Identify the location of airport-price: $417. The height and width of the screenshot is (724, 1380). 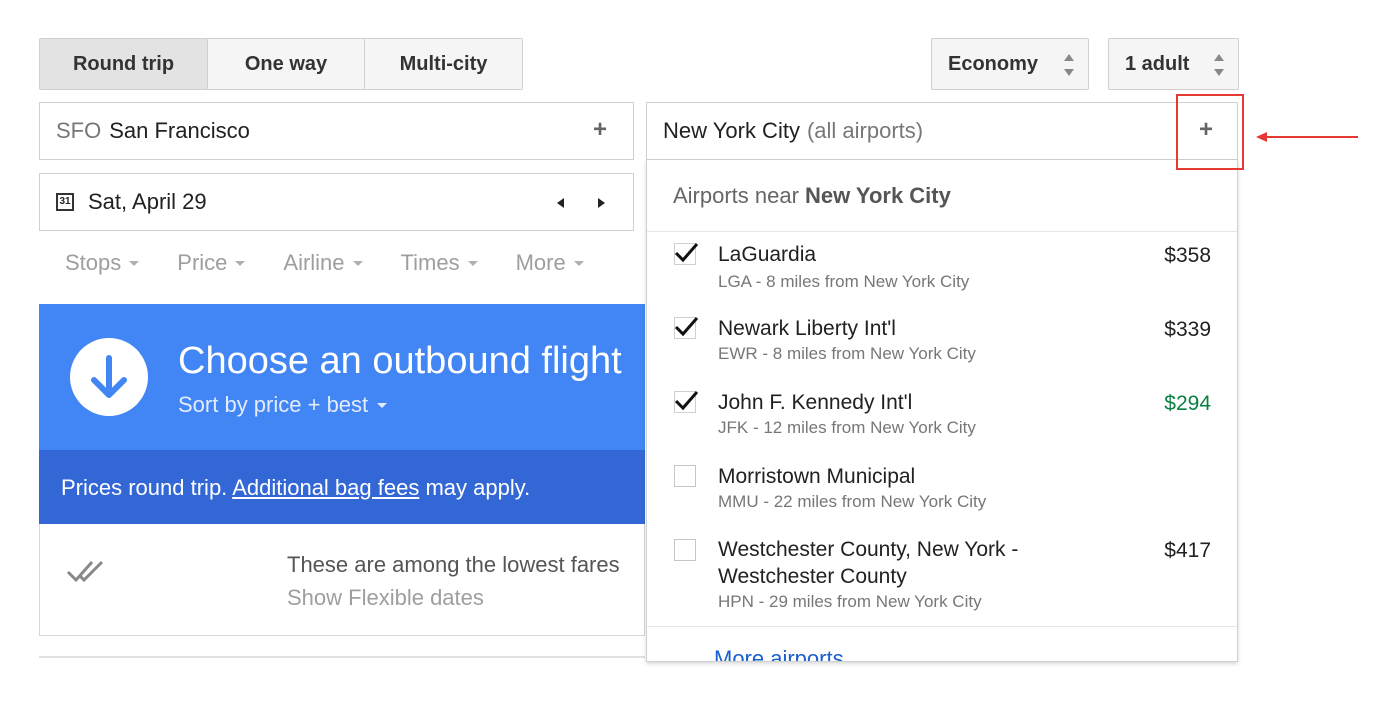
(1187, 550).